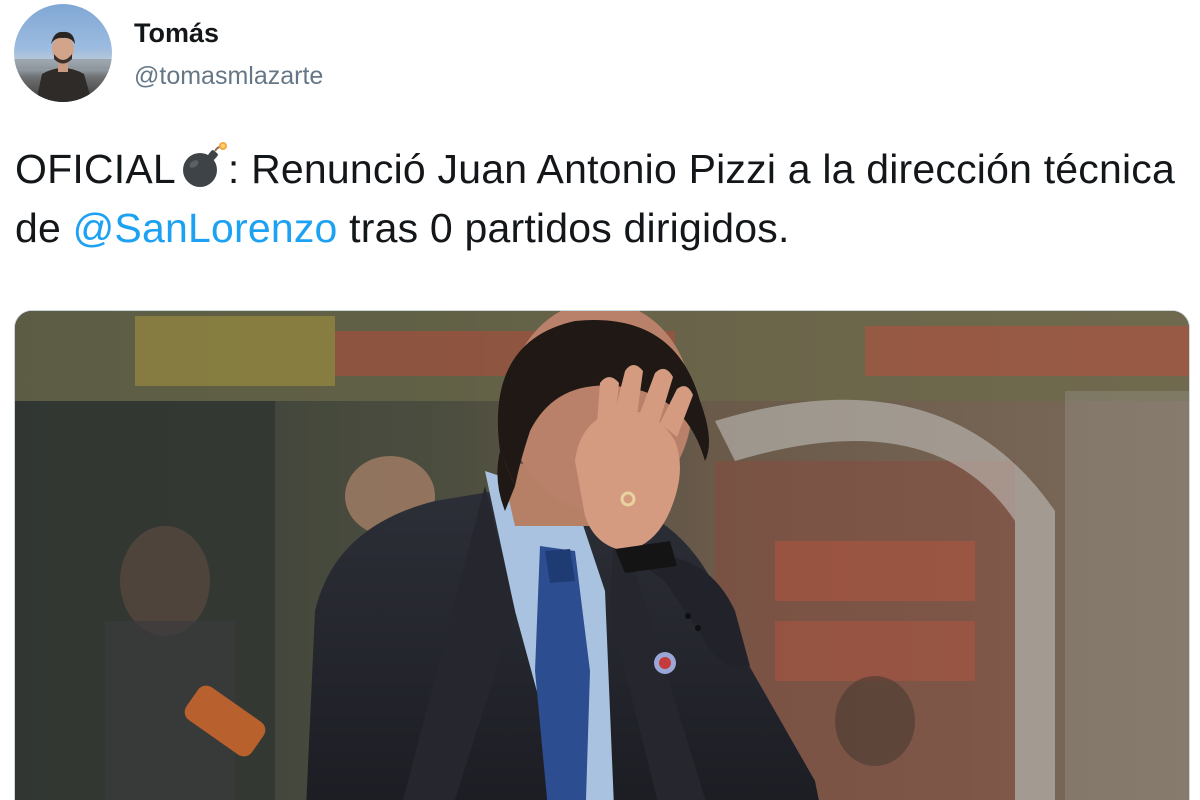 The height and width of the screenshot is (800, 1200). I want to click on author-names: Tomás @tomasmlazarte, so click(228, 53).